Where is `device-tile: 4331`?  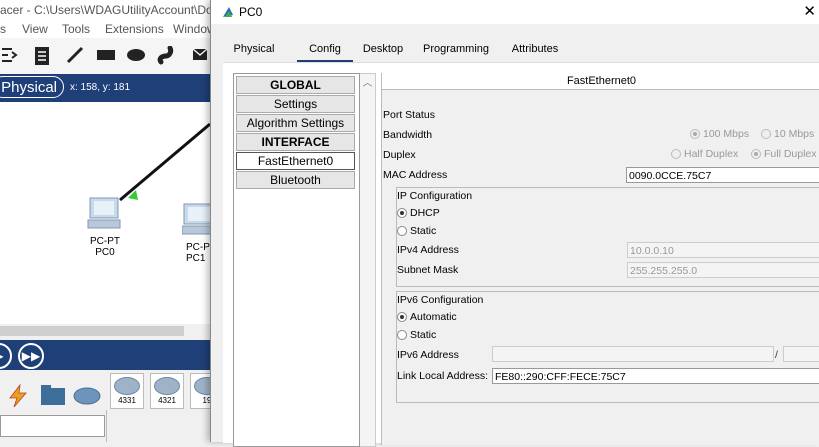
device-tile: 4331 is located at coordinates (127, 391).